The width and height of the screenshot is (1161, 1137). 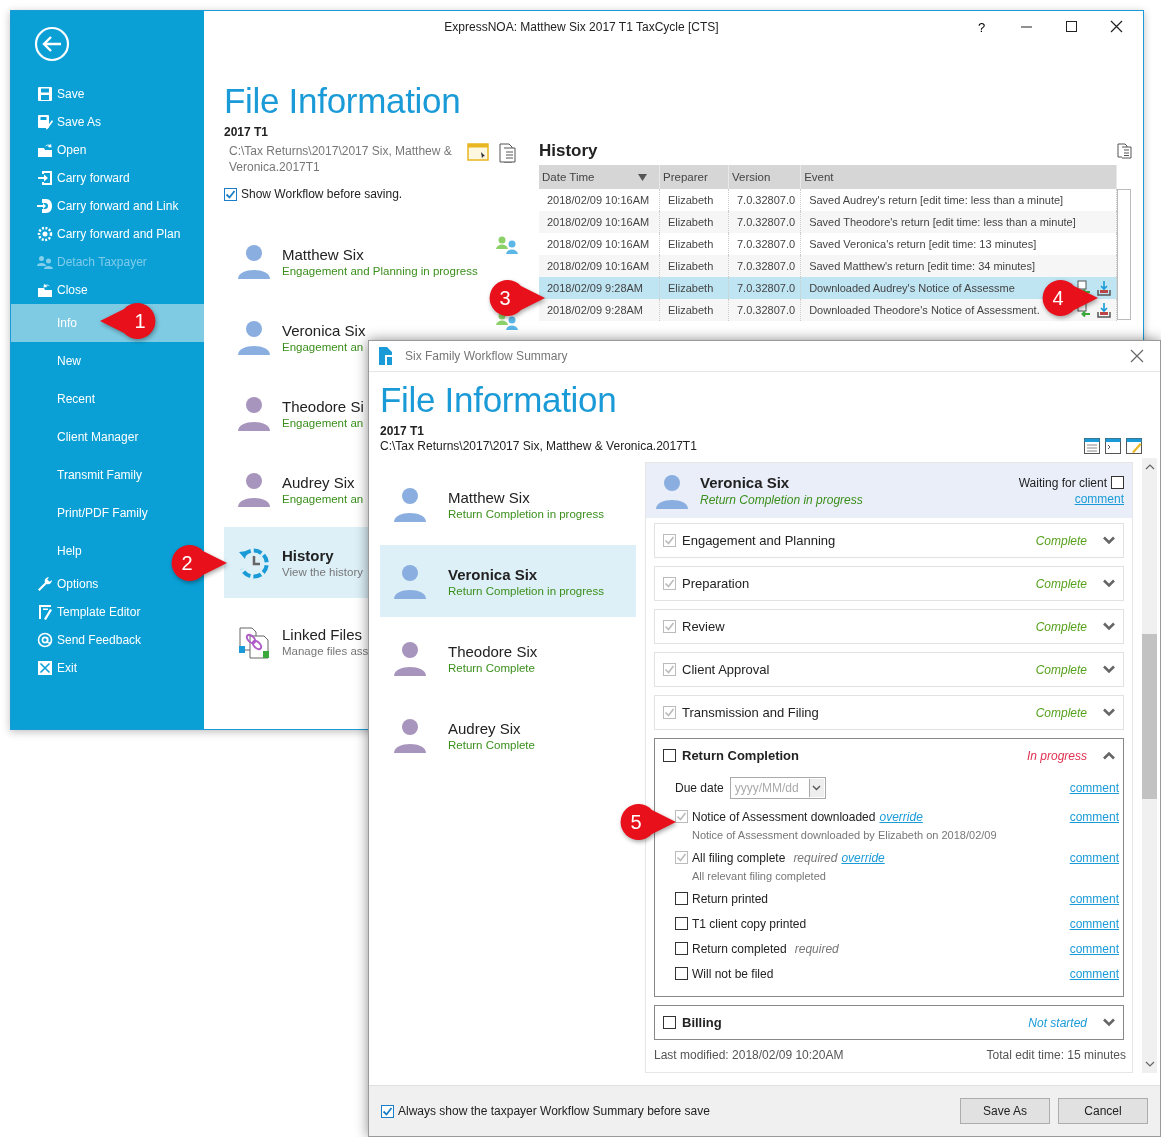 I want to click on workflow-status: Engagement and Planning in progress, so click(x=380, y=270).